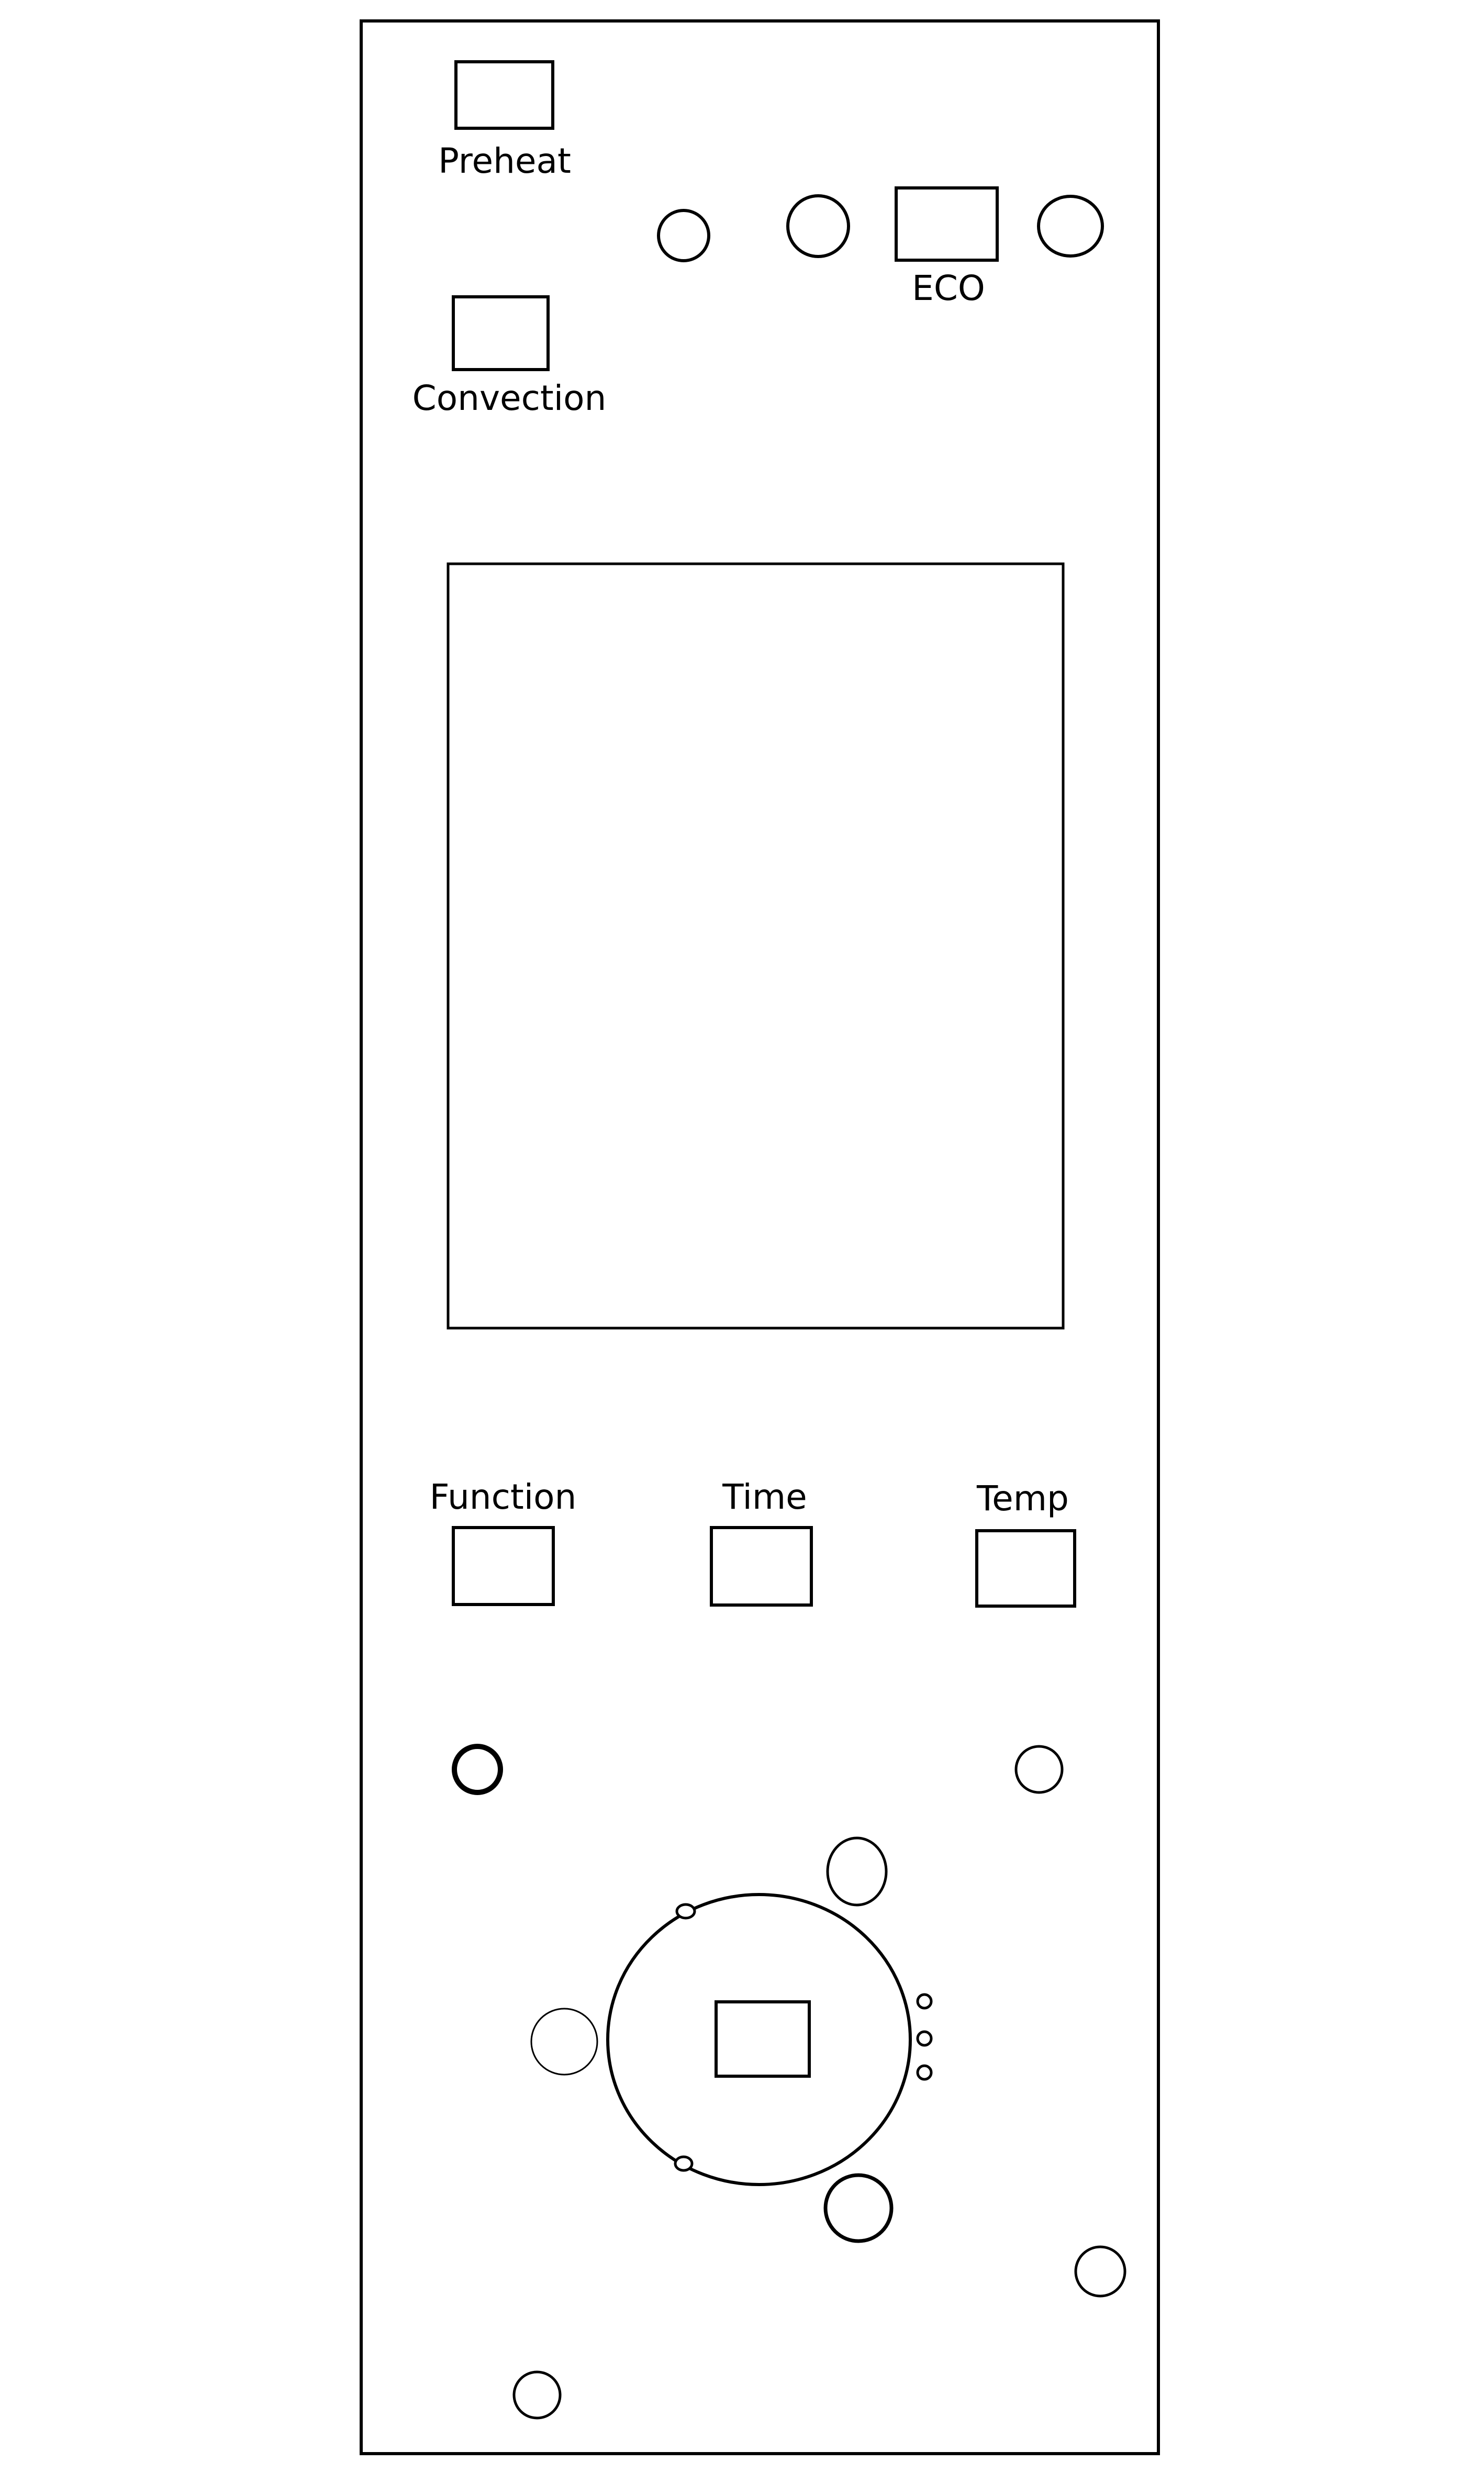 The image size is (1484, 2473). I want to click on preheat-button, so click(504, 95).